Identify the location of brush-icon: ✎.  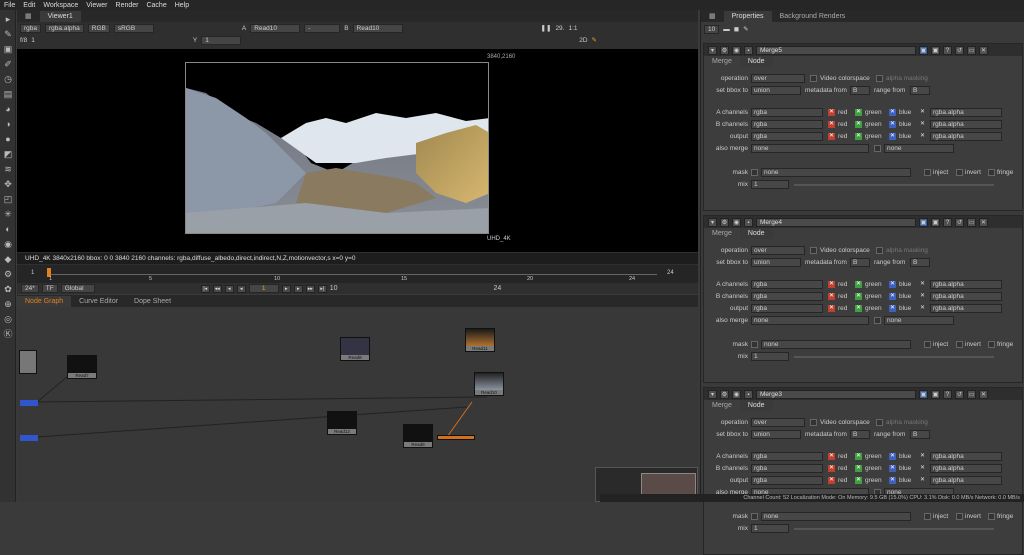
(594, 40).